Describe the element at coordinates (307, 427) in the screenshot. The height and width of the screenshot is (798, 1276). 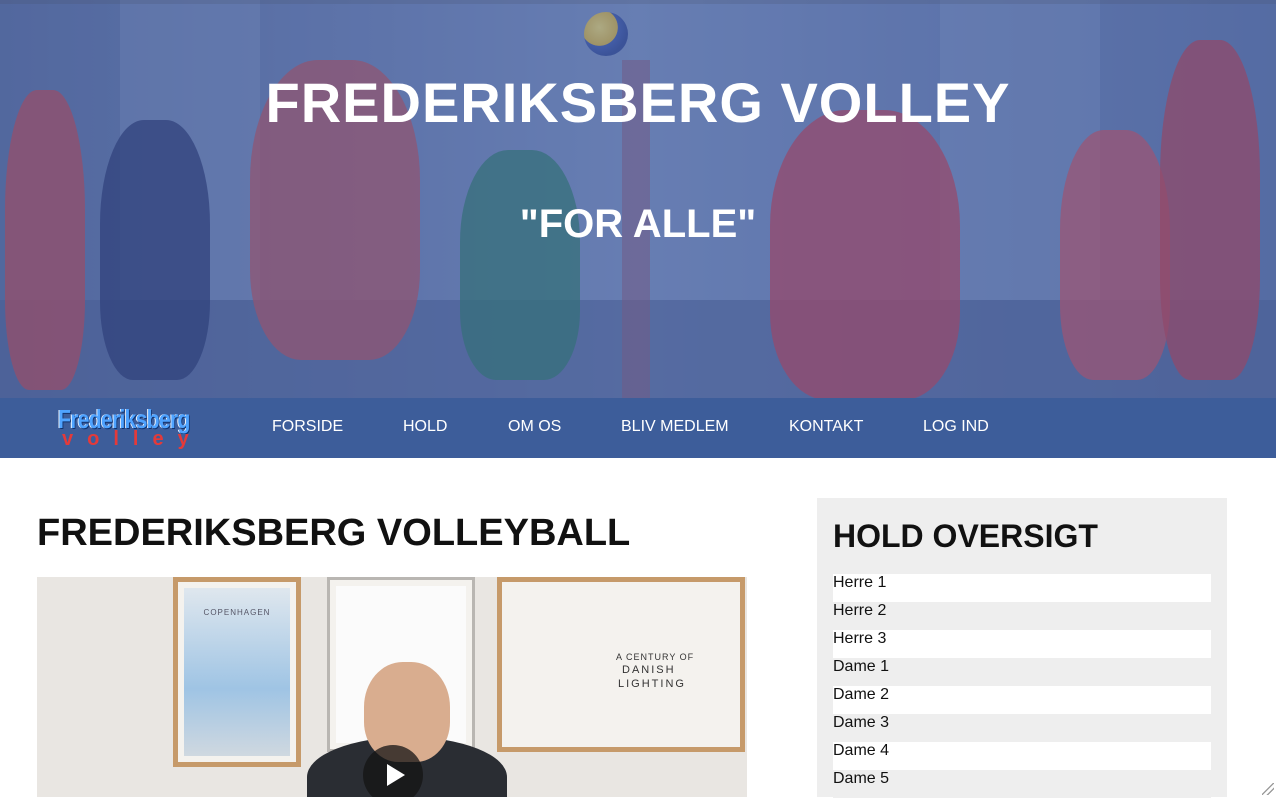
I see `nav-item-forside: FORSIDE` at that location.